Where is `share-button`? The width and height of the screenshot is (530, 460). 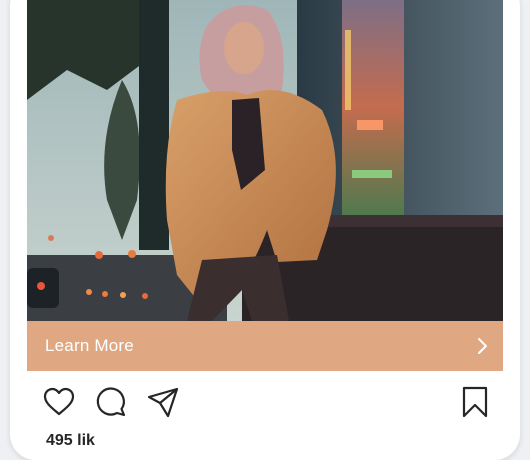 share-button is located at coordinates (163, 402).